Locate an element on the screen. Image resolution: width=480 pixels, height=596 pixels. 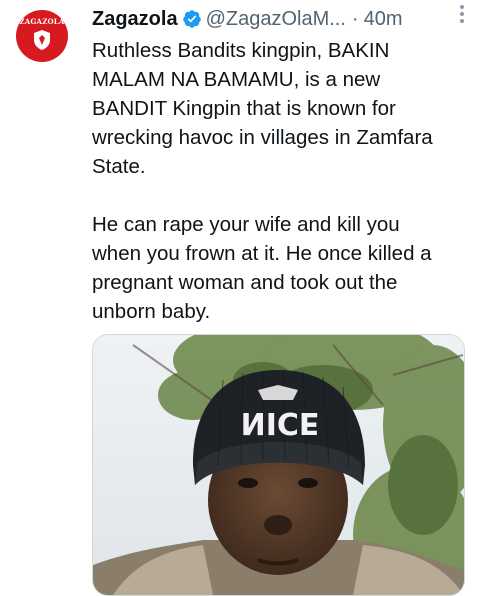
avatar-logo-text: ZAGAZOLA is located at coordinates (42, 21).